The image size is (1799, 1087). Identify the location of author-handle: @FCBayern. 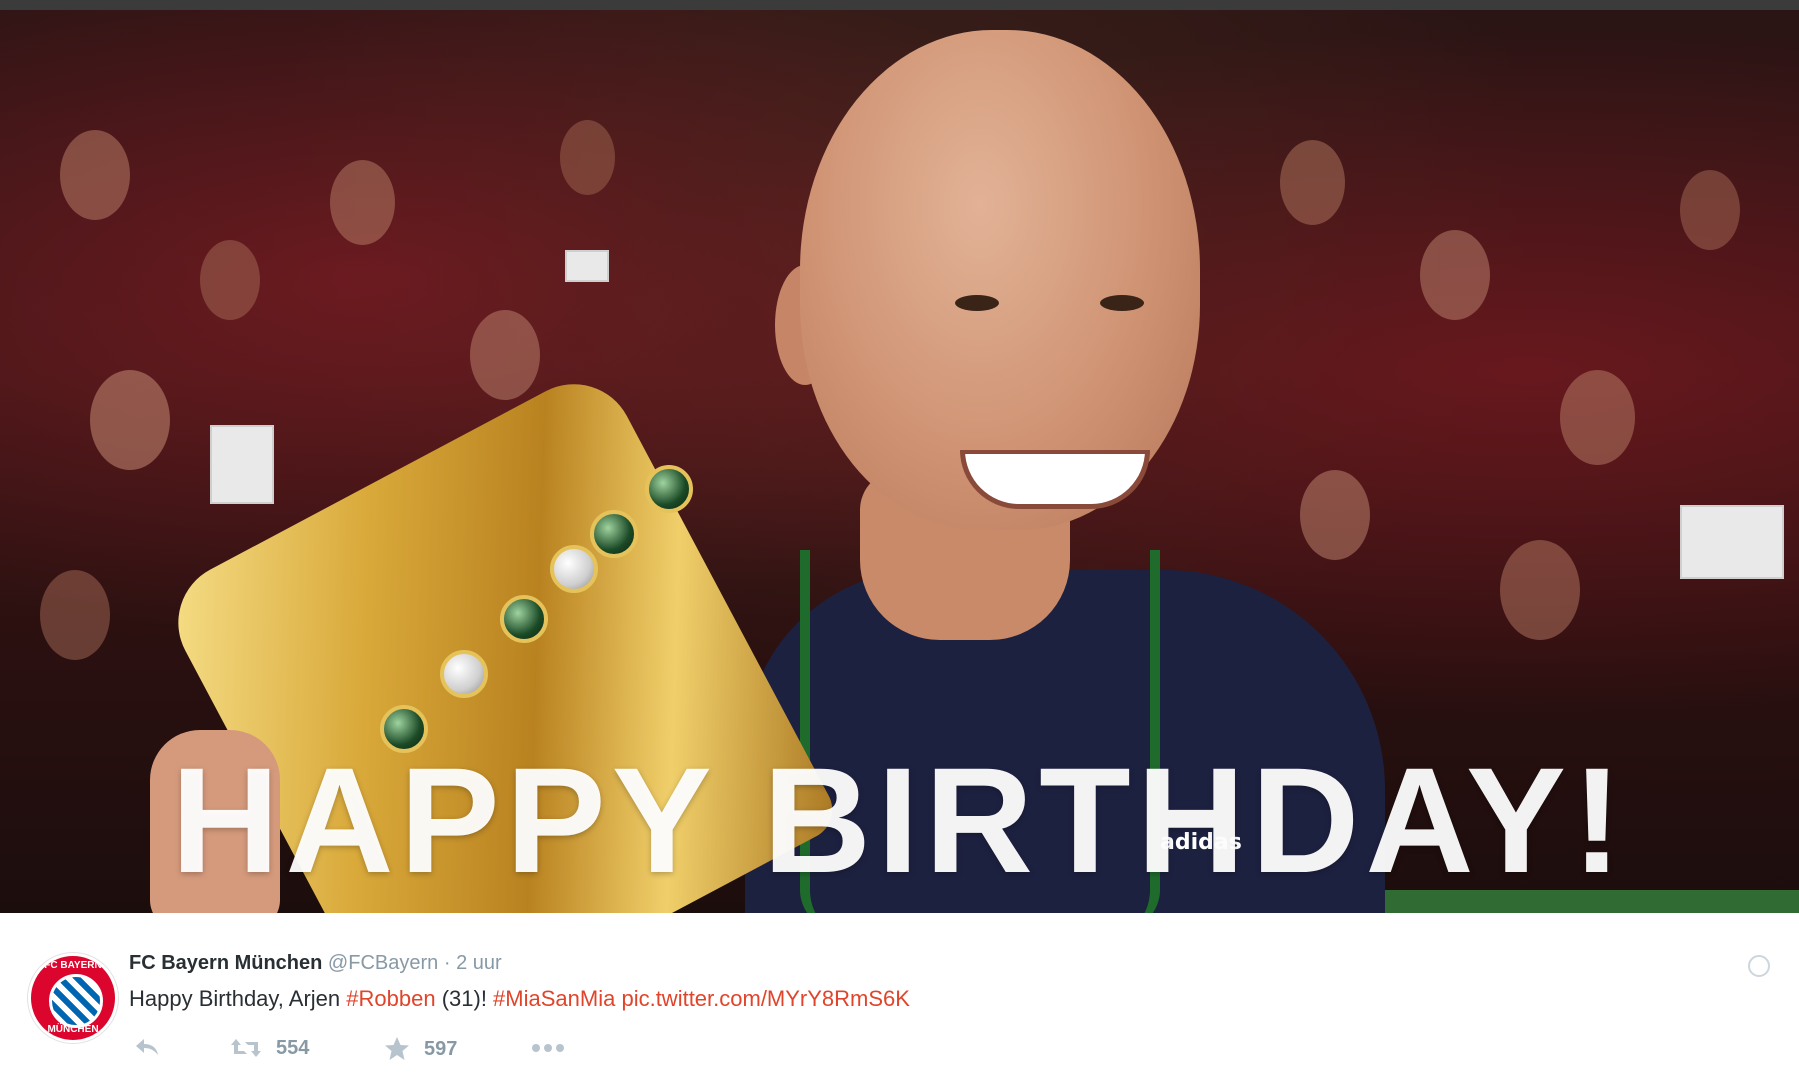
(383, 963).